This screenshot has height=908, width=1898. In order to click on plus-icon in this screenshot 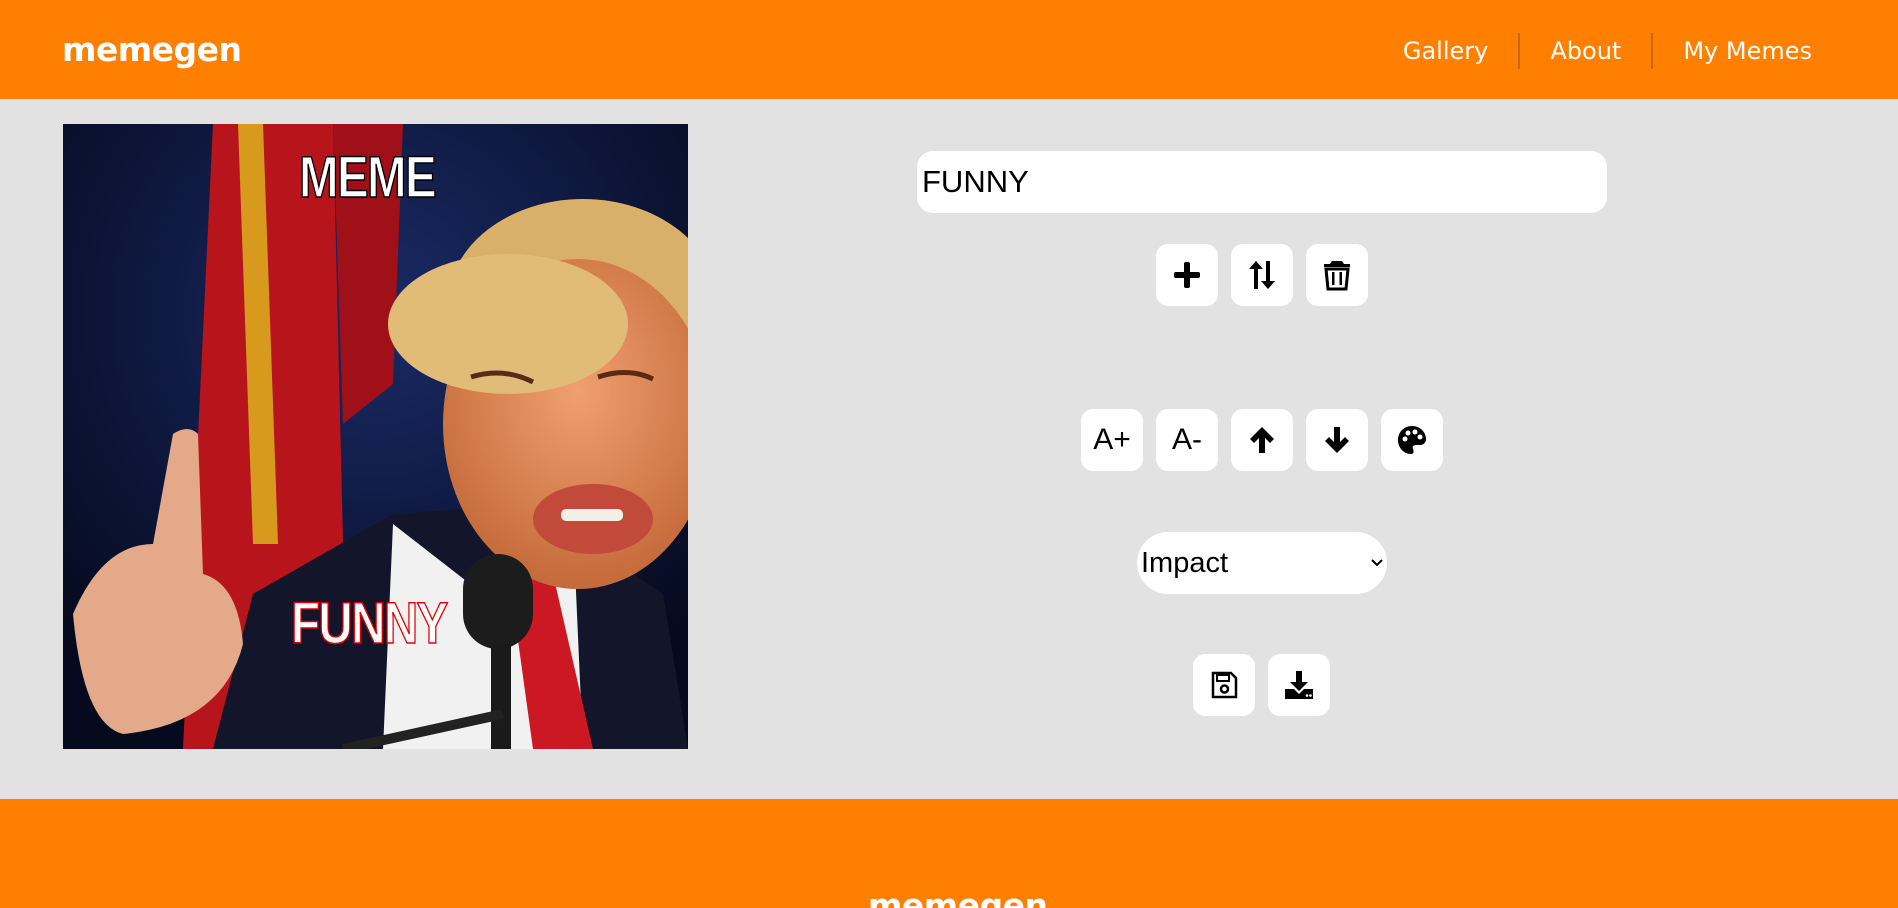, I will do `click(1187, 275)`.